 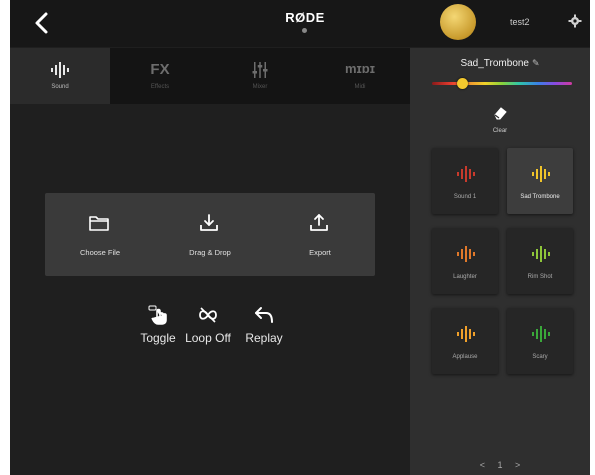 I want to click on sound-pad-label: Scary, so click(x=540, y=357).